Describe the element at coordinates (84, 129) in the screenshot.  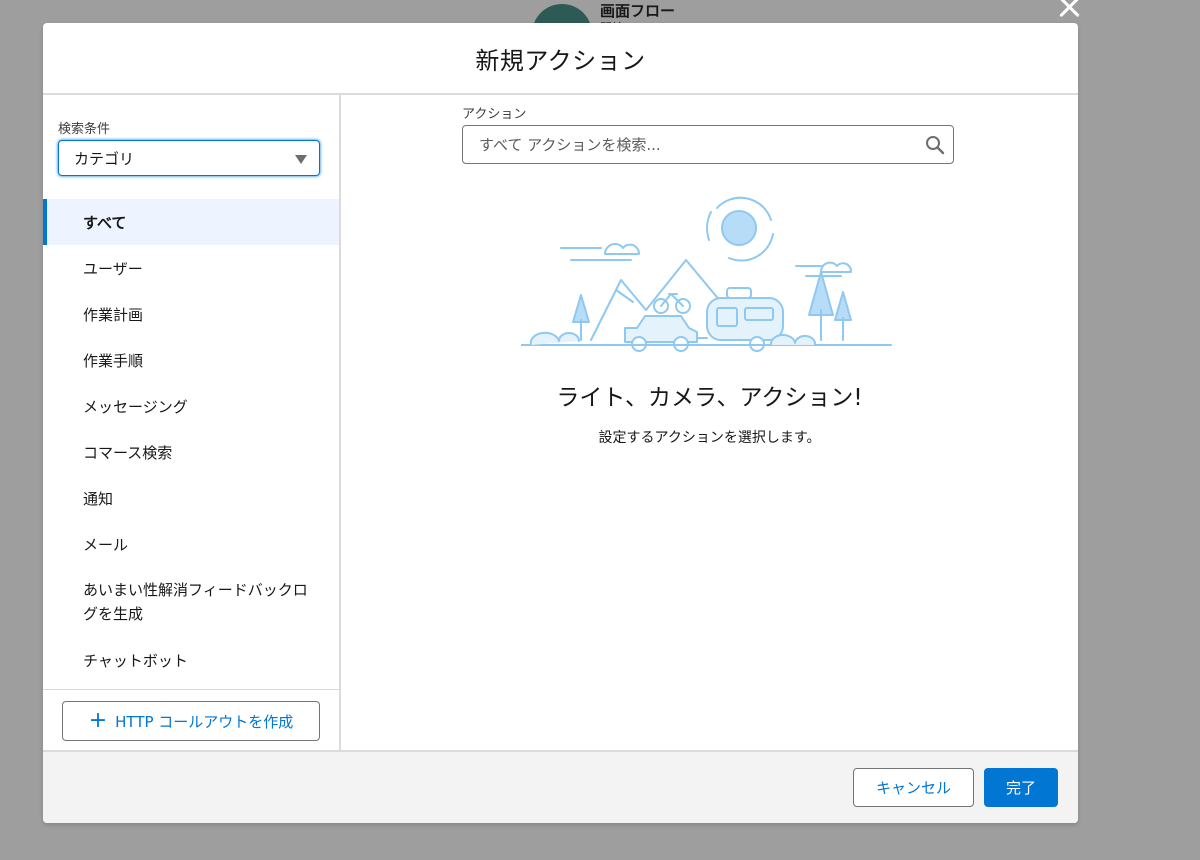
I see `filter-label: 検索条件` at that location.